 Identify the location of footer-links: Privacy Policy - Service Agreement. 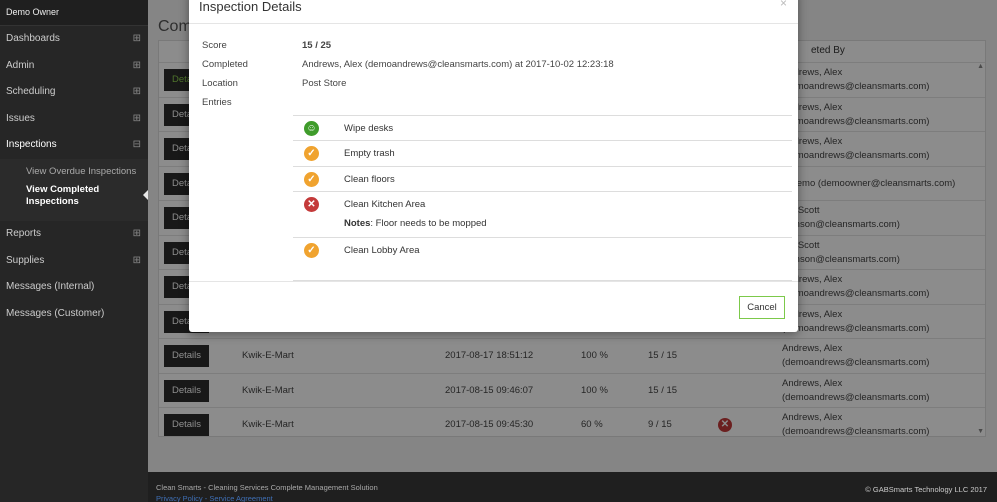
(214, 498).